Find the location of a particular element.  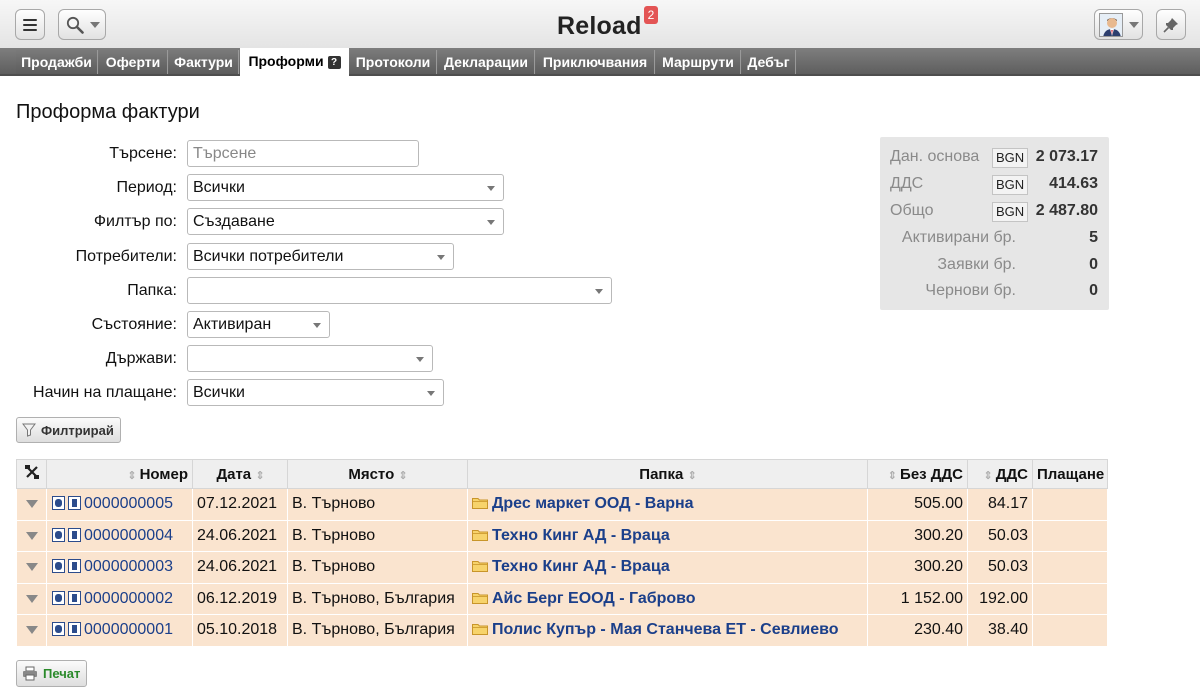

filter-button: Филтрирай is located at coordinates (68, 430).